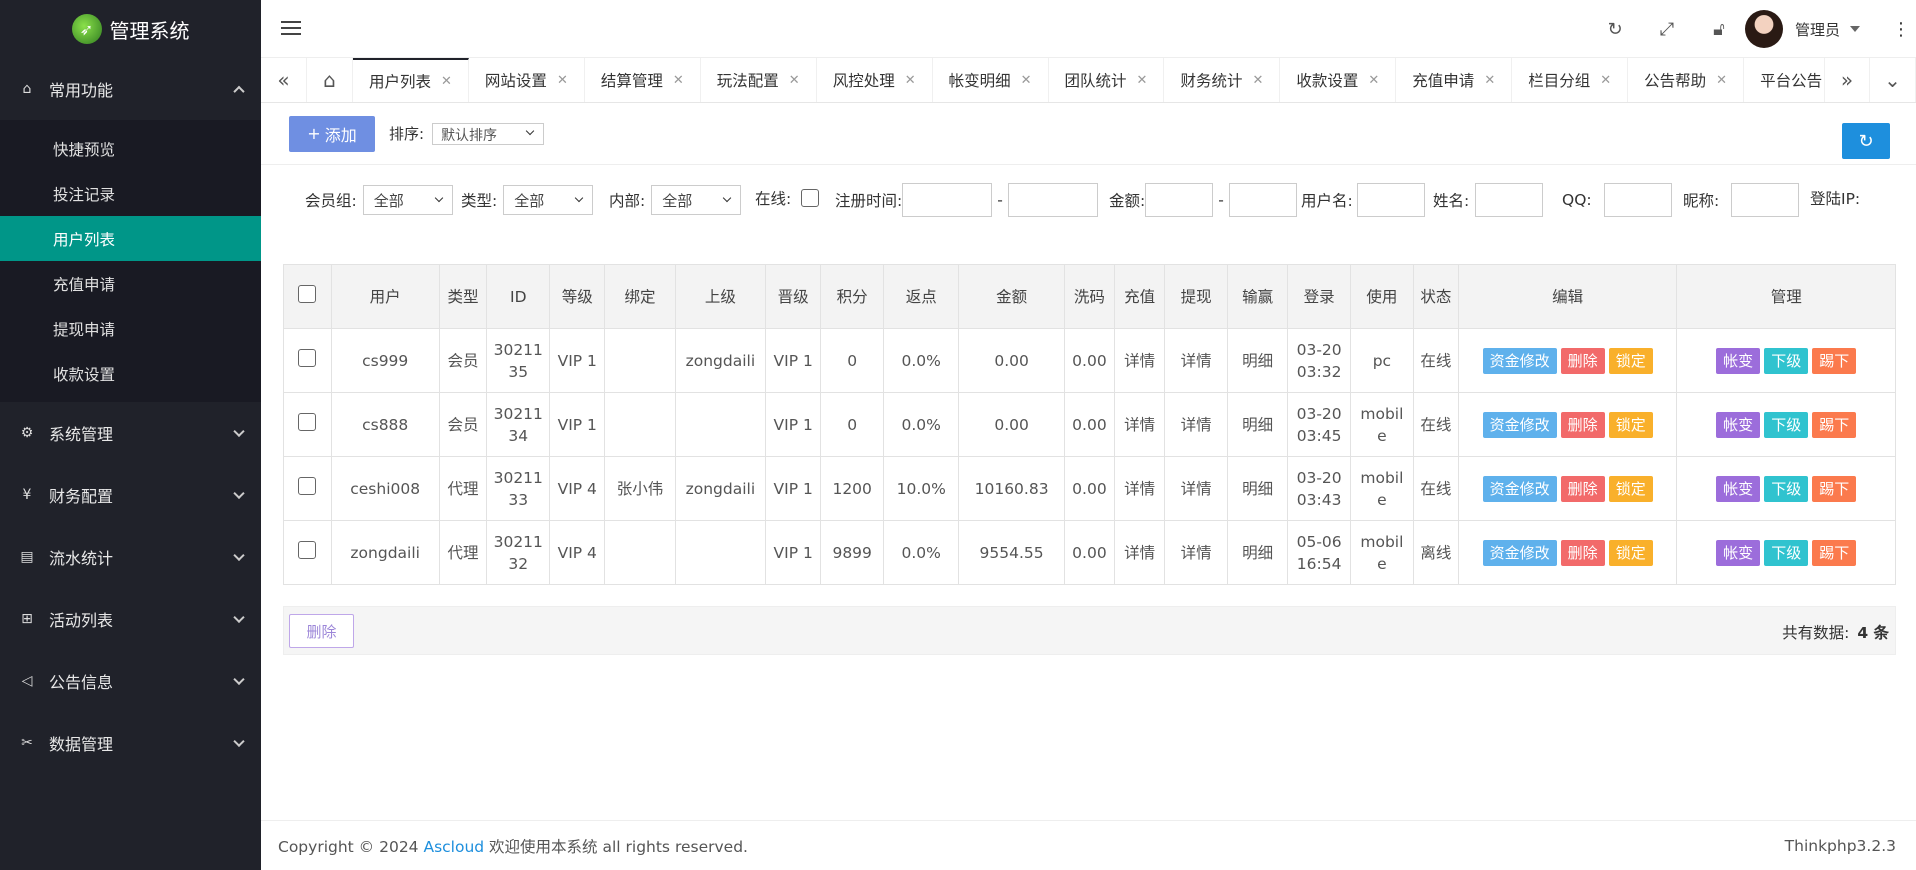 The height and width of the screenshot is (870, 1916). I want to click on batch-delete-button: 删除, so click(321, 631).